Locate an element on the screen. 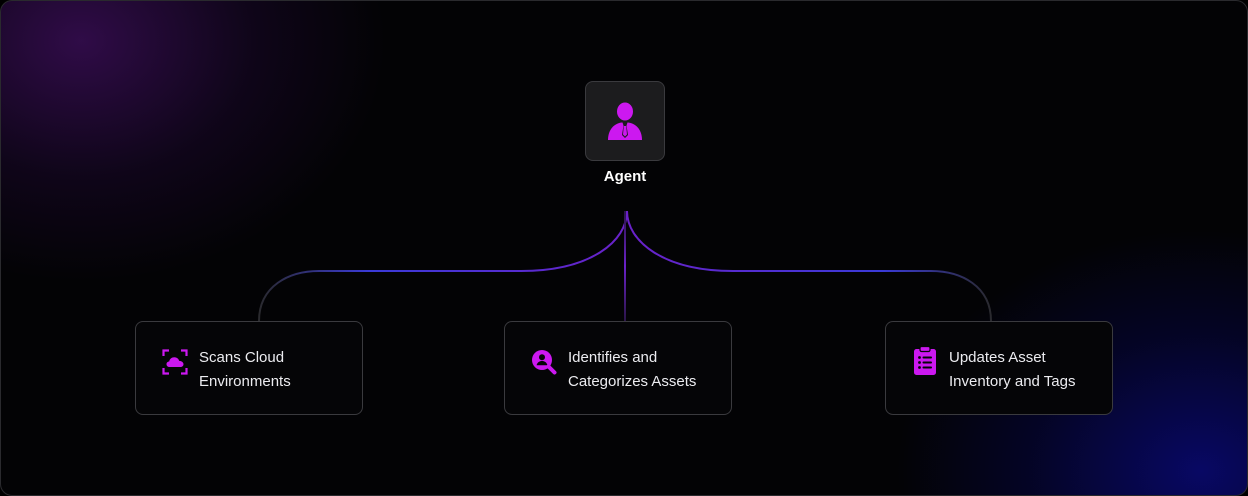 Image resolution: width=1248 pixels, height=496 pixels. clipboard-list-icon is located at coordinates (925, 360).